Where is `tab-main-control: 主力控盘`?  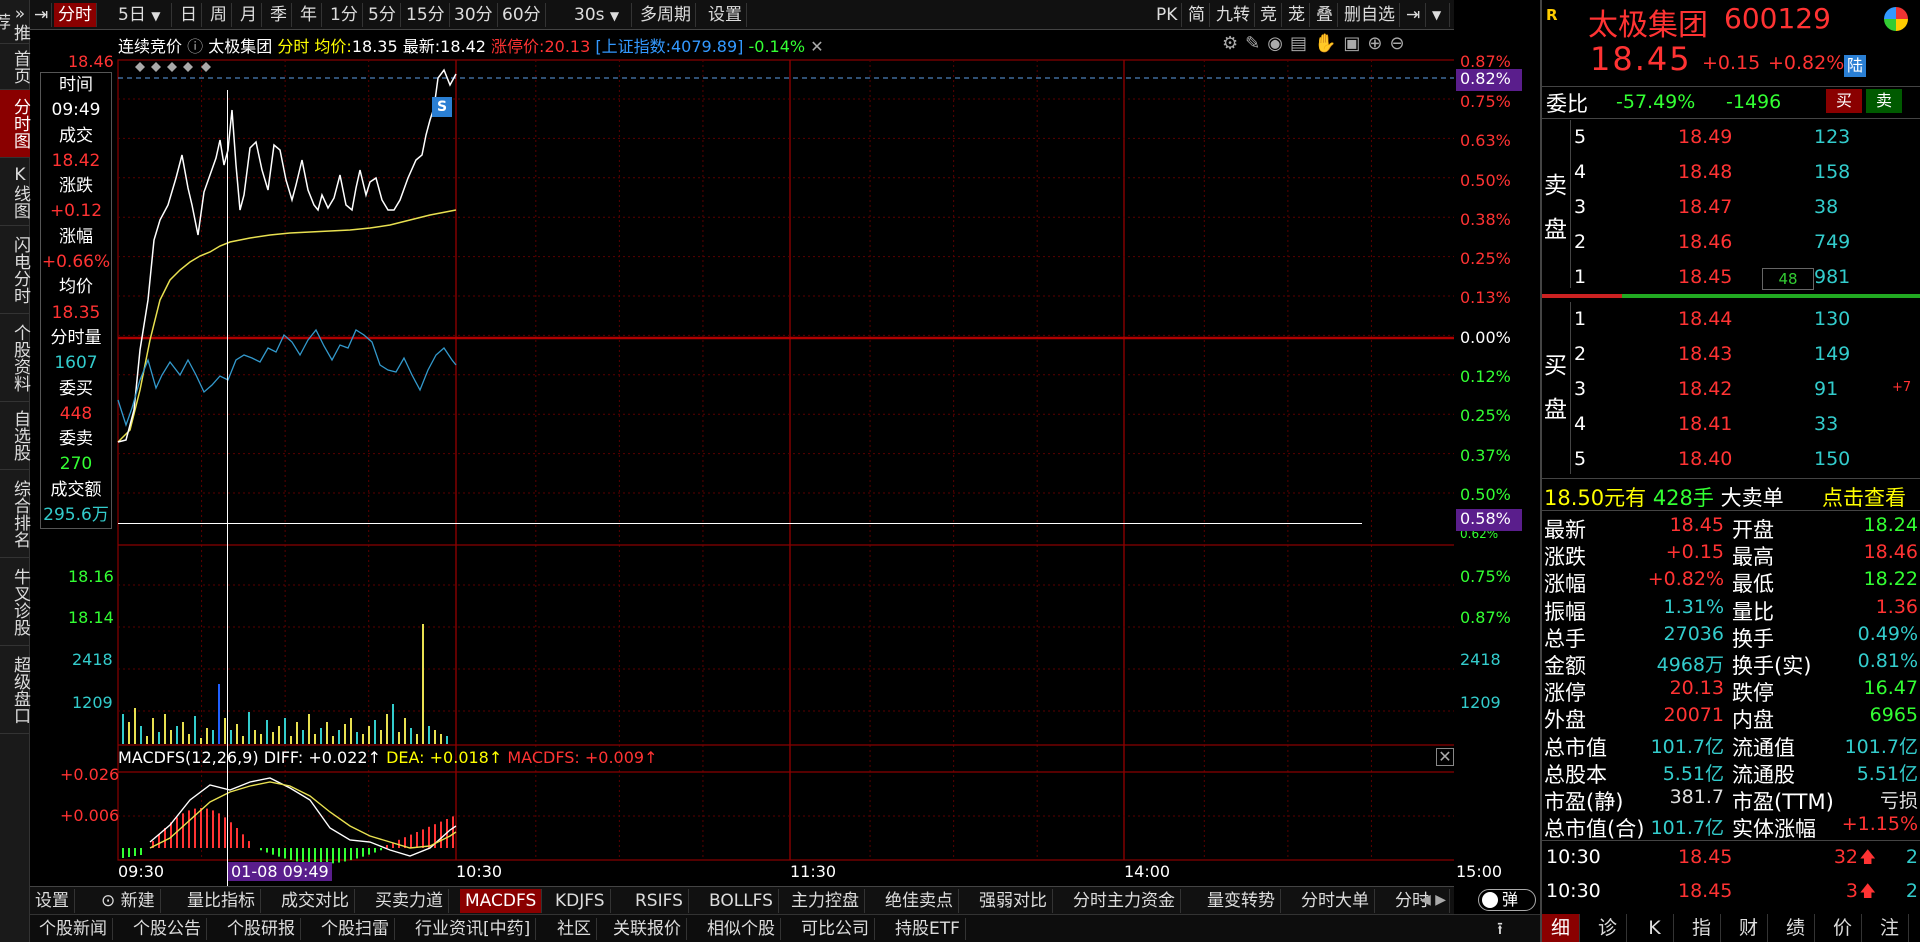 tab-main-control: 主力控盘 is located at coordinates (825, 901).